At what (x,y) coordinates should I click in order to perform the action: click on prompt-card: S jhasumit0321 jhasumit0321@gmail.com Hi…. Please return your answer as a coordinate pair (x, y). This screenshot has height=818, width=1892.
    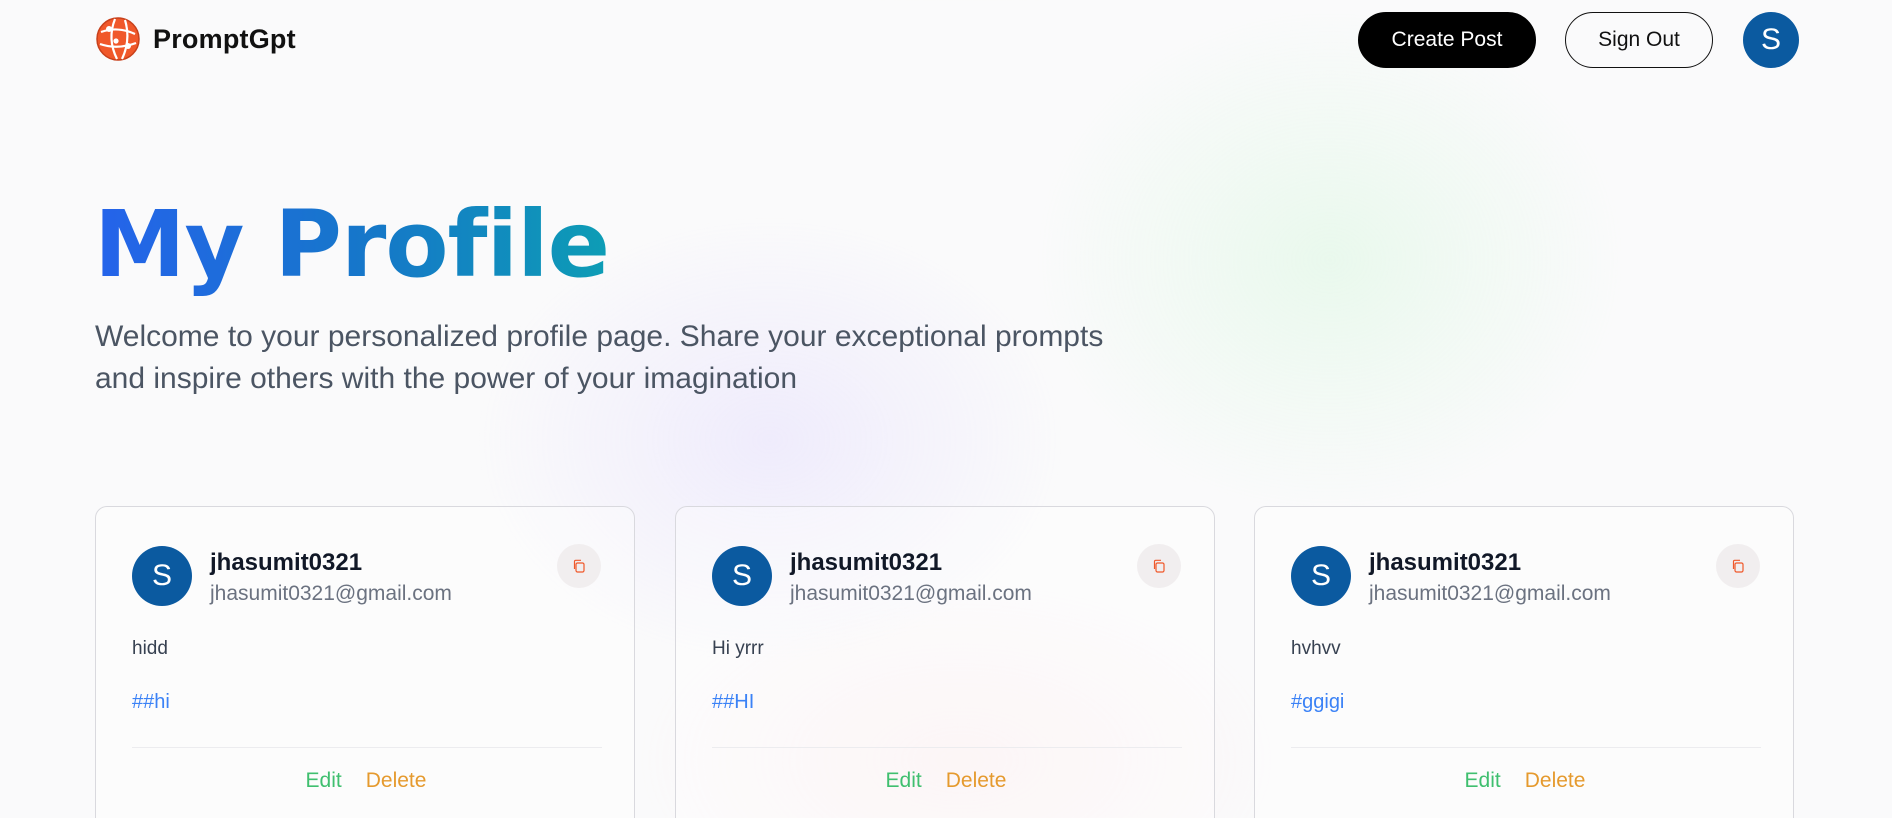
    Looking at the image, I should click on (945, 662).